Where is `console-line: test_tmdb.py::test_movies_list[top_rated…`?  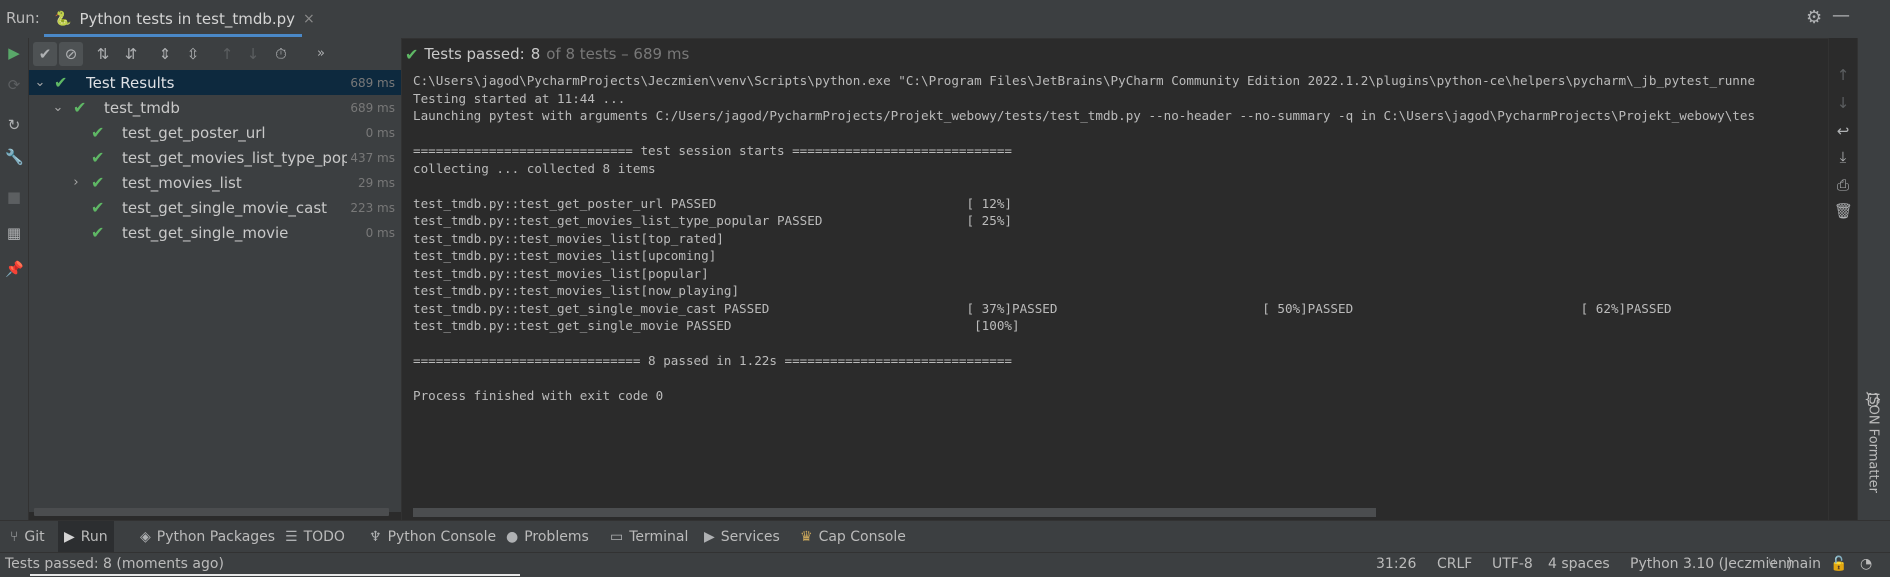 console-line: test_tmdb.py::test_movies_list[top_rated… is located at coordinates (568, 238).